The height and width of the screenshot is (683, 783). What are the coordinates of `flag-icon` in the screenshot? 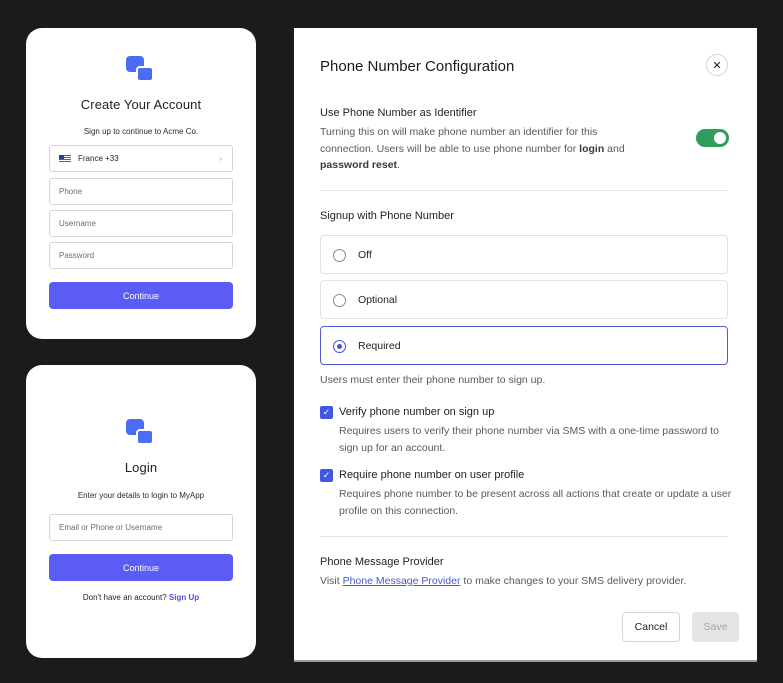 It's located at (65, 158).